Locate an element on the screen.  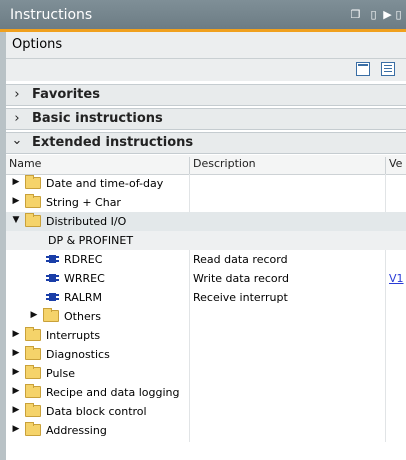
tree-folder-date-time: ▶ Date and time-of-day is located at coordinates (206, 183).